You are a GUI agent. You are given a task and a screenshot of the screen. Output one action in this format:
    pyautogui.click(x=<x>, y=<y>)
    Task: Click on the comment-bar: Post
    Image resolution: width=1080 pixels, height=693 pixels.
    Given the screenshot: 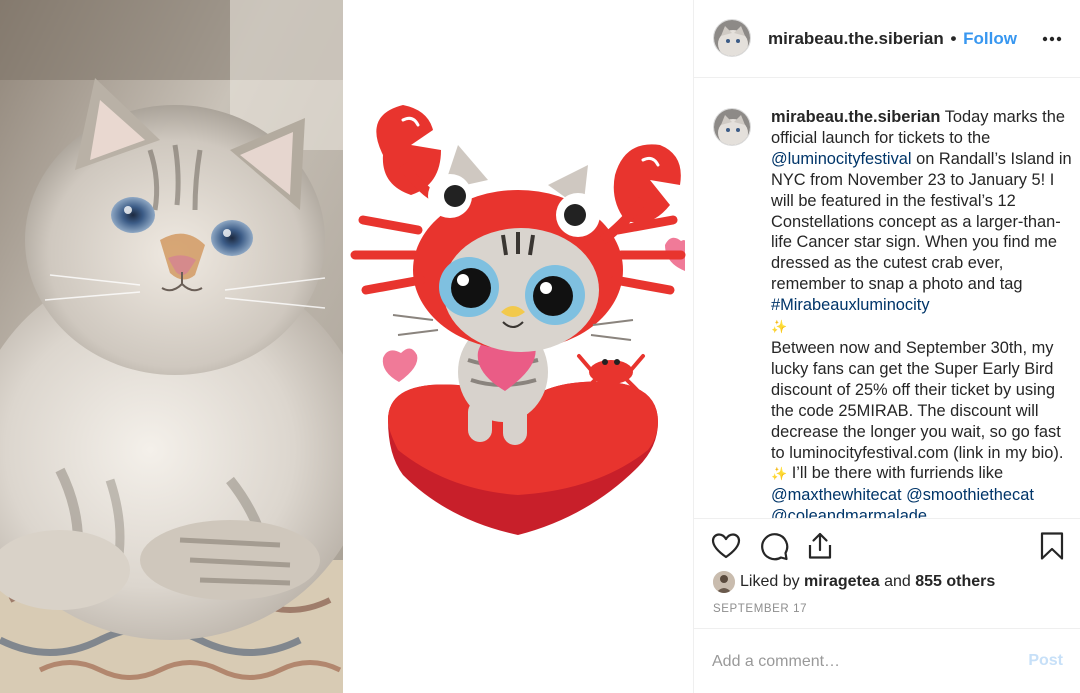 What is the action you would take?
    pyautogui.click(x=887, y=660)
    